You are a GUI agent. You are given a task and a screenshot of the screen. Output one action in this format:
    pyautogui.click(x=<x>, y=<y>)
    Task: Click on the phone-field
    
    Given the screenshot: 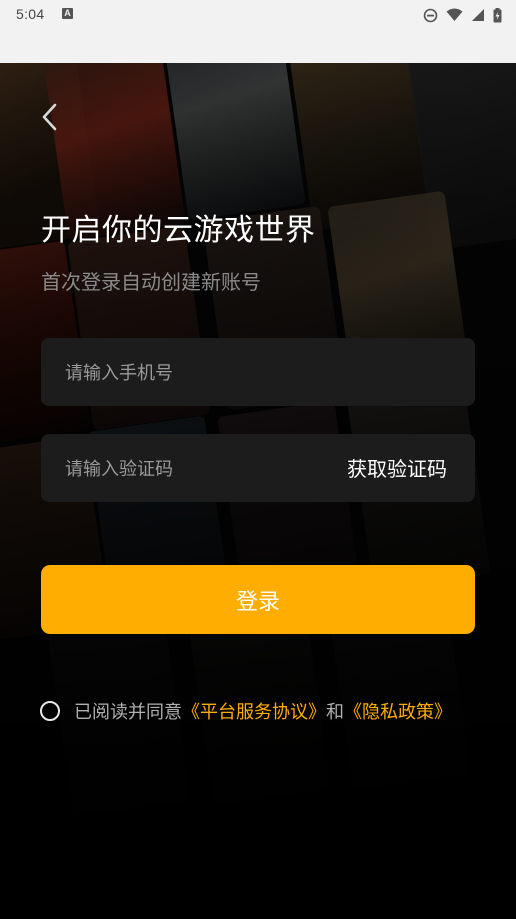 What is the action you would take?
    pyautogui.click(x=258, y=373)
    